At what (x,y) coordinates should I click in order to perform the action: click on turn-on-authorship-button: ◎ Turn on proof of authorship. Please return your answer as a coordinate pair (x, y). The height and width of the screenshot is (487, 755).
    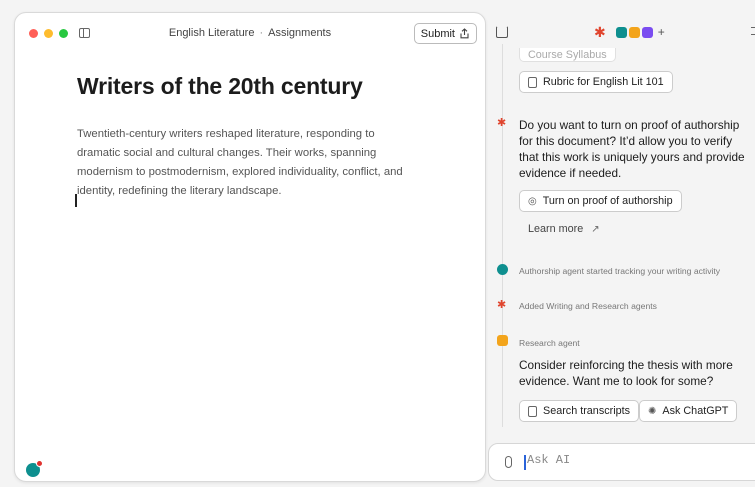
    Looking at the image, I should click on (600, 201).